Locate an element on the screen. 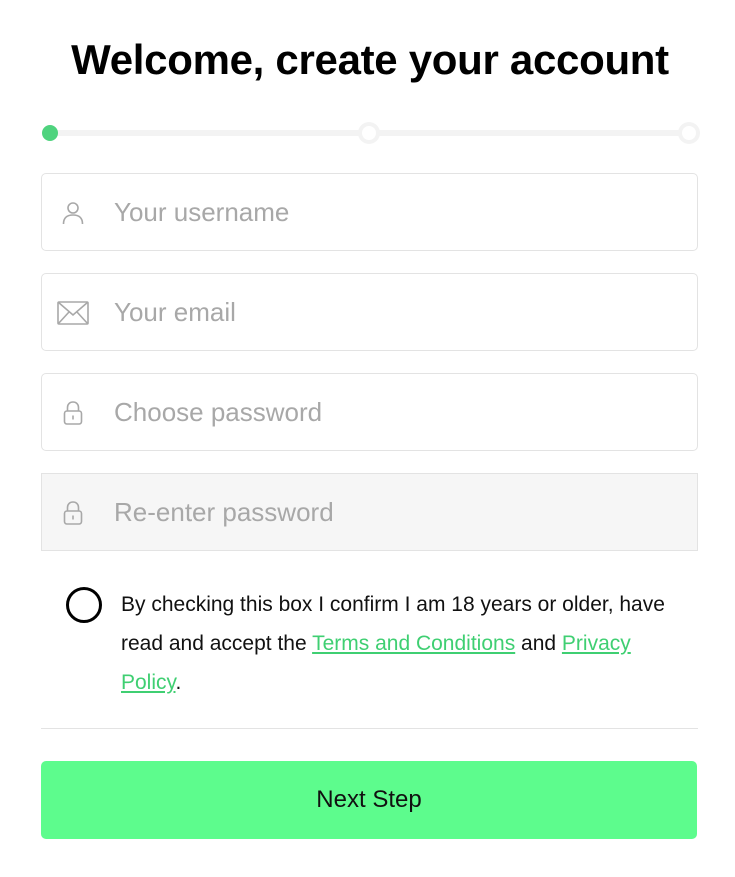 The height and width of the screenshot is (877, 735). envelope-icon is located at coordinates (73, 313).